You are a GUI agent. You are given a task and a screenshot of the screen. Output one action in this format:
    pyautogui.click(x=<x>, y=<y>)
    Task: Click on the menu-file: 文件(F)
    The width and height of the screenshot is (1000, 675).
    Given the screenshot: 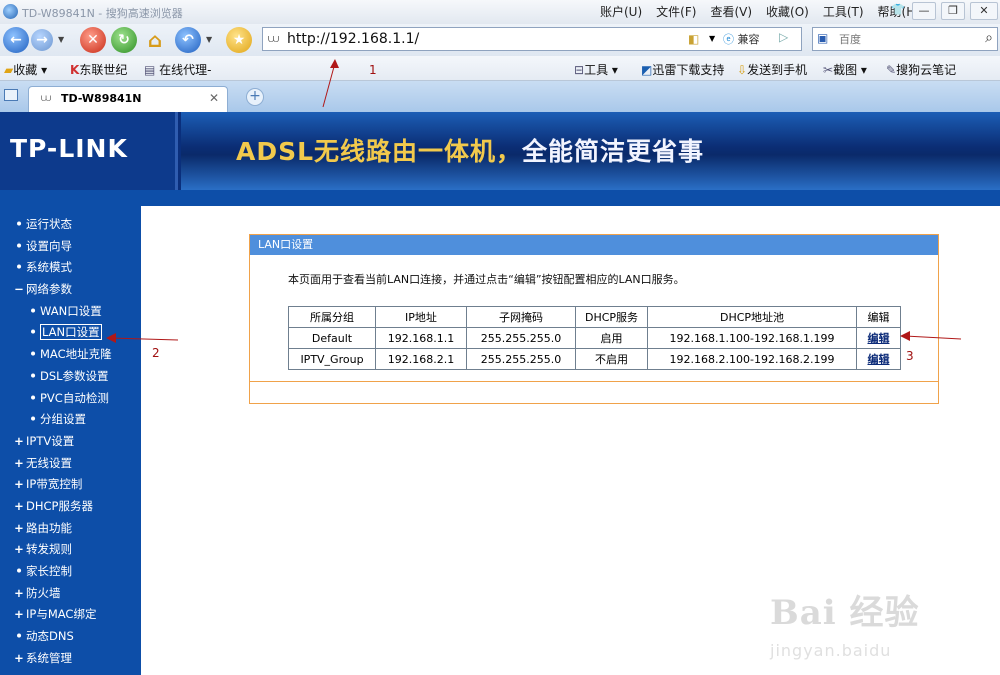 What is the action you would take?
    pyautogui.click(x=676, y=11)
    